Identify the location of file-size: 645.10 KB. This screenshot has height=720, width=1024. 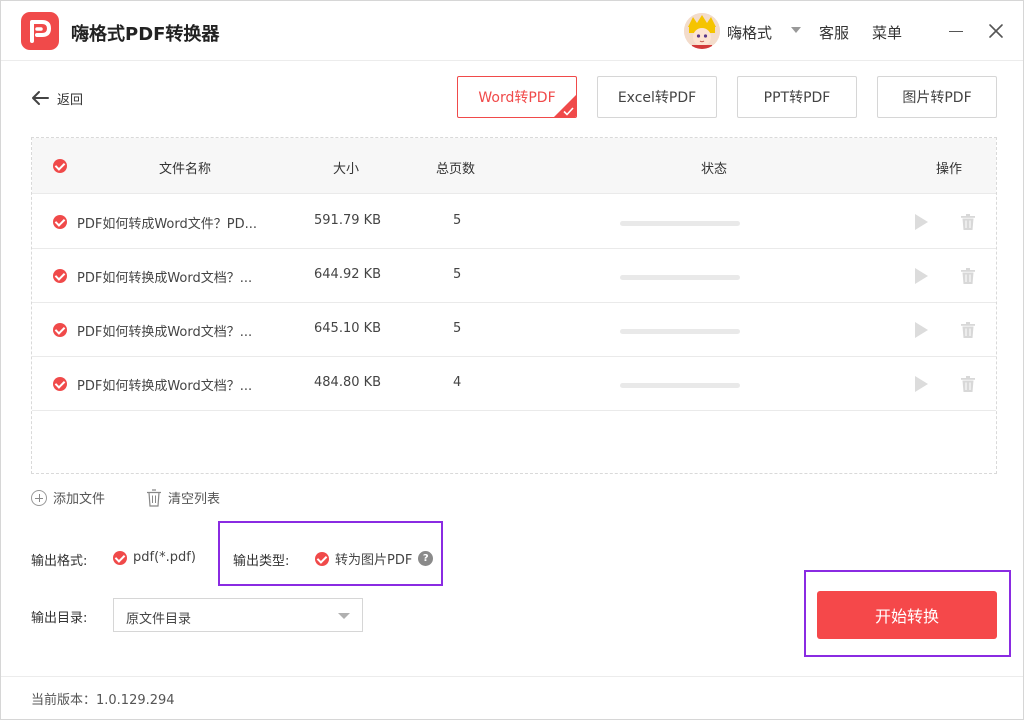
(348, 328).